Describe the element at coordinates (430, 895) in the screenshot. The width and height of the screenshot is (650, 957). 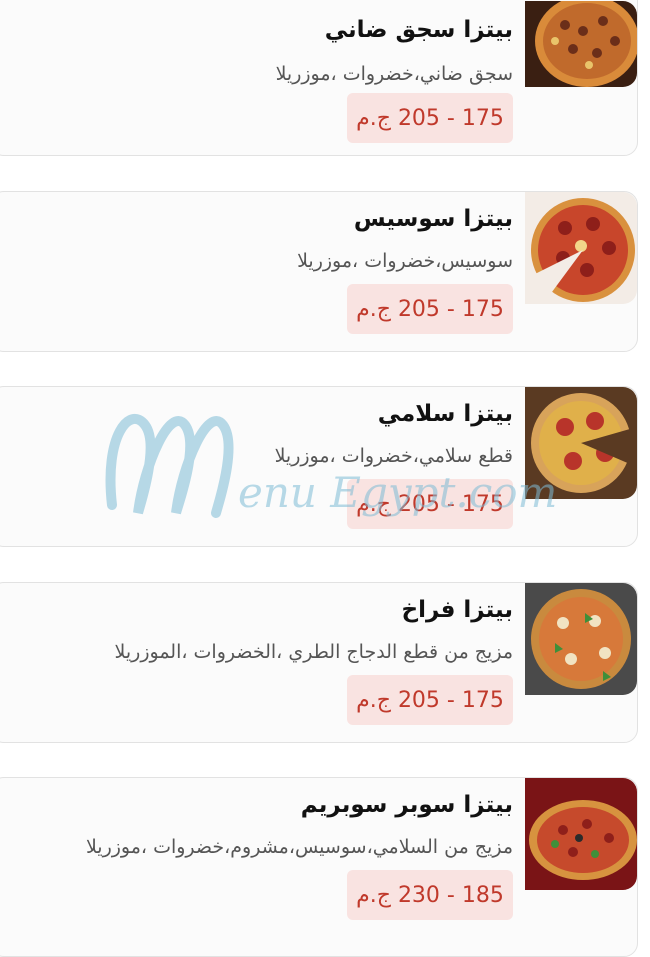
I see `price-badge: 185 - 230 ج.م` at that location.